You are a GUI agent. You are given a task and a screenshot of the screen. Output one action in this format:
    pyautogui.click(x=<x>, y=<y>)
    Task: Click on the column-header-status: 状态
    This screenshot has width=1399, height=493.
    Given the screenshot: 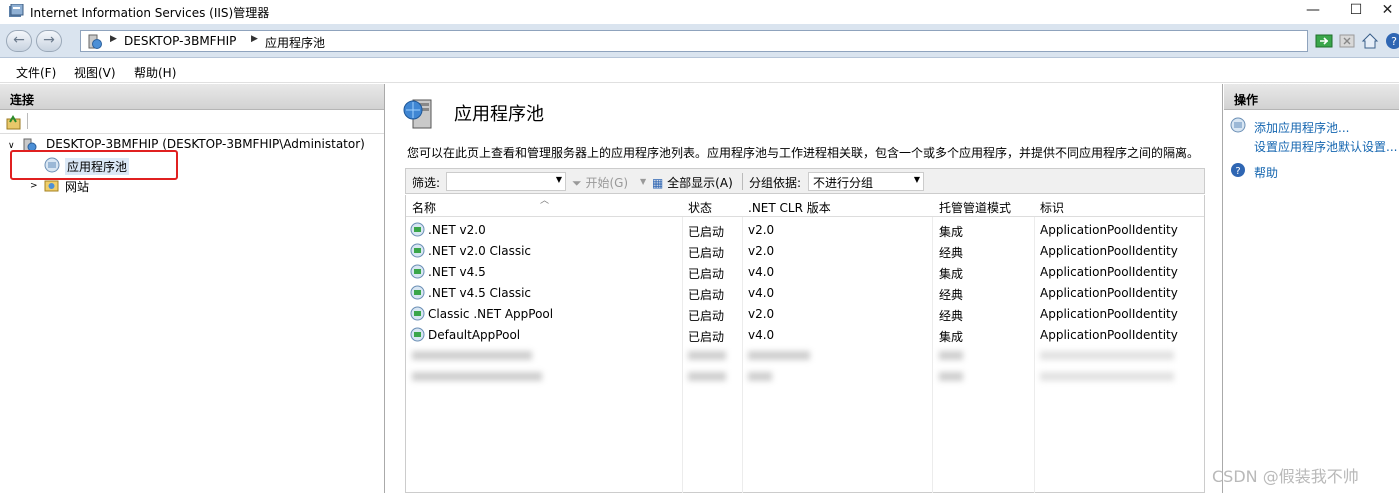 What is the action you would take?
    pyautogui.click(x=700, y=207)
    